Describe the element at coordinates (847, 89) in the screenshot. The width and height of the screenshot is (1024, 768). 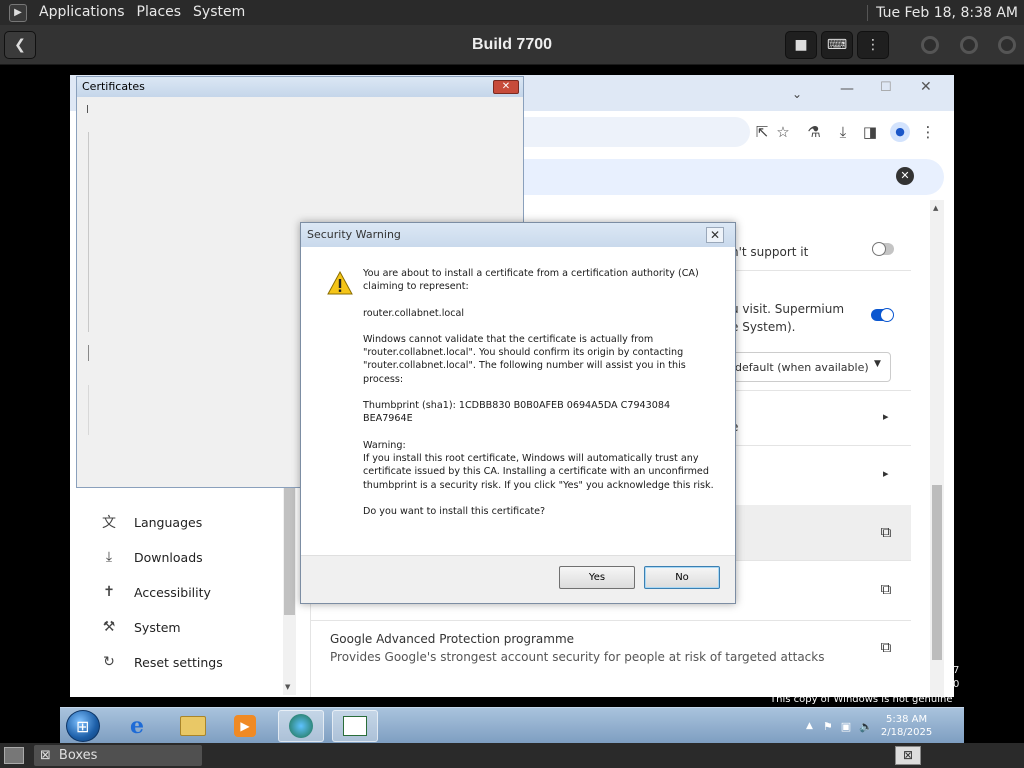
I see `minimize-icon: —` at that location.